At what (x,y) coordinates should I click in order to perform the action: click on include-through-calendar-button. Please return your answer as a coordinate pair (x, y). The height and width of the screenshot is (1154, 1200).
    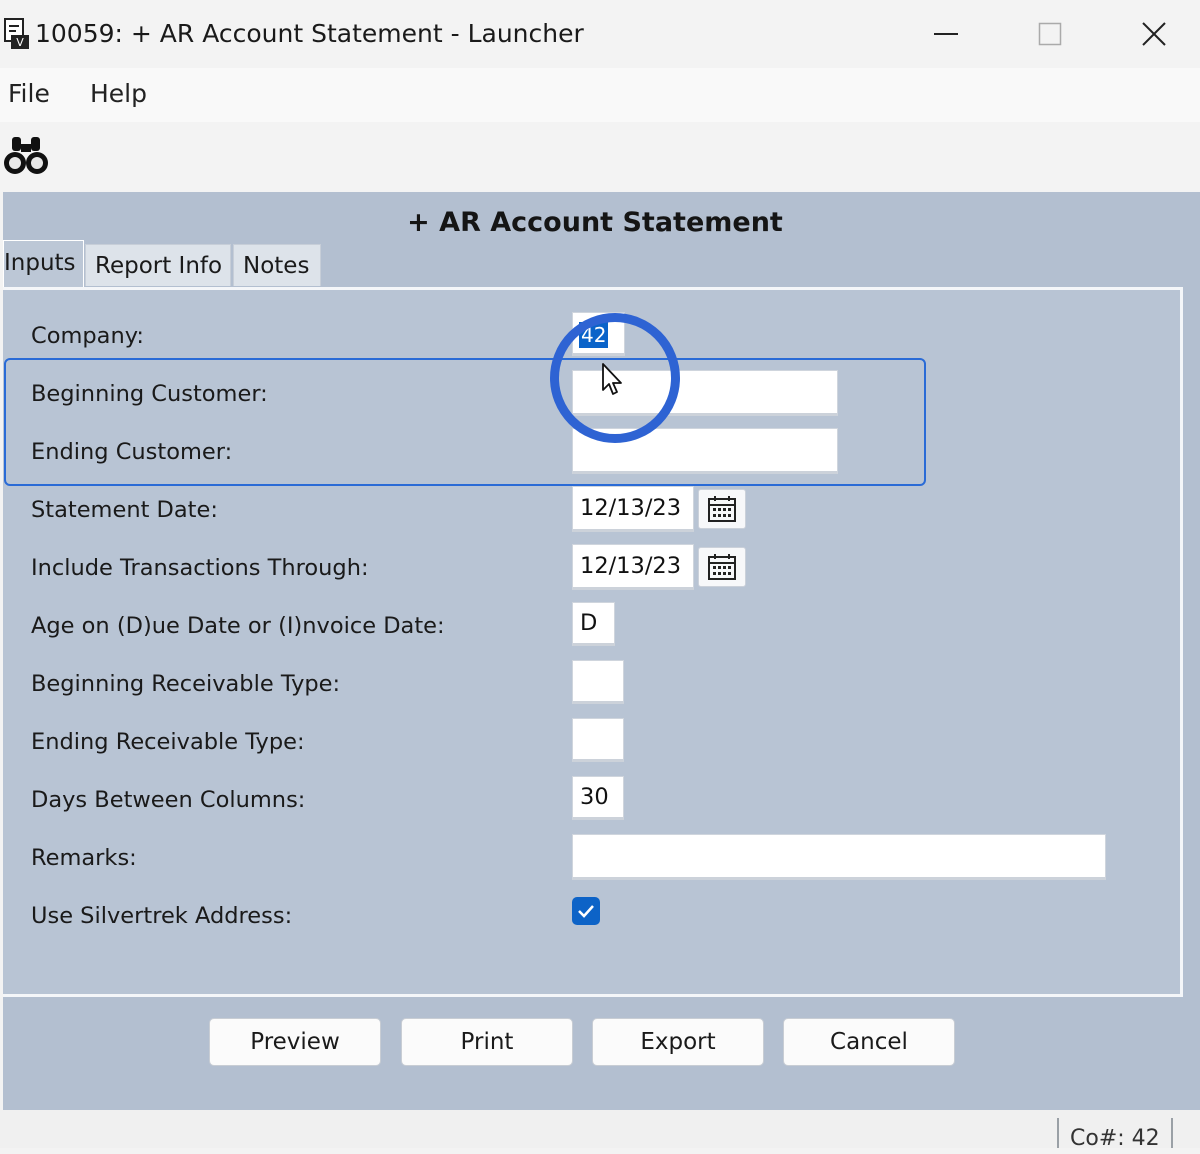
    Looking at the image, I should click on (722, 567).